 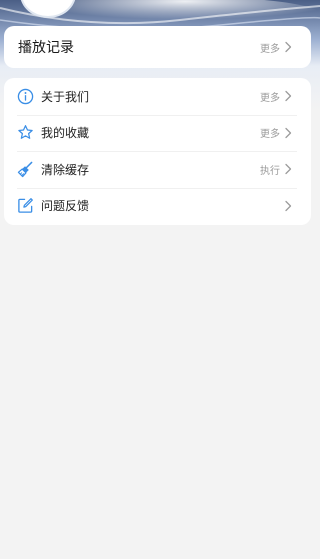 I want to click on menu-item-favorites: 我的收藏 更多, so click(x=157, y=133).